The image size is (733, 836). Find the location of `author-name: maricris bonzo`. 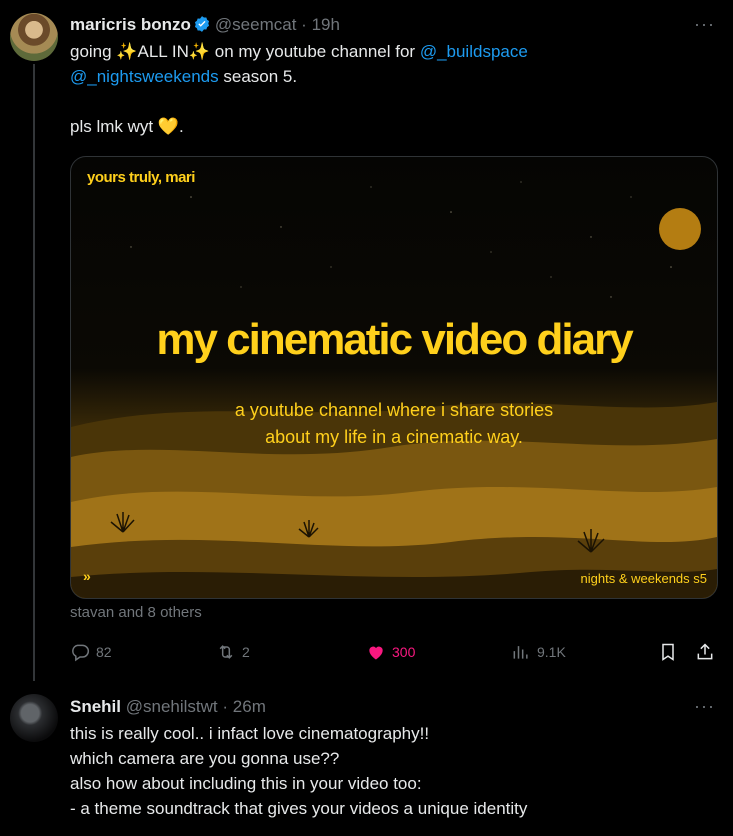

author-name: maricris bonzo is located at coordinates (130, 24).